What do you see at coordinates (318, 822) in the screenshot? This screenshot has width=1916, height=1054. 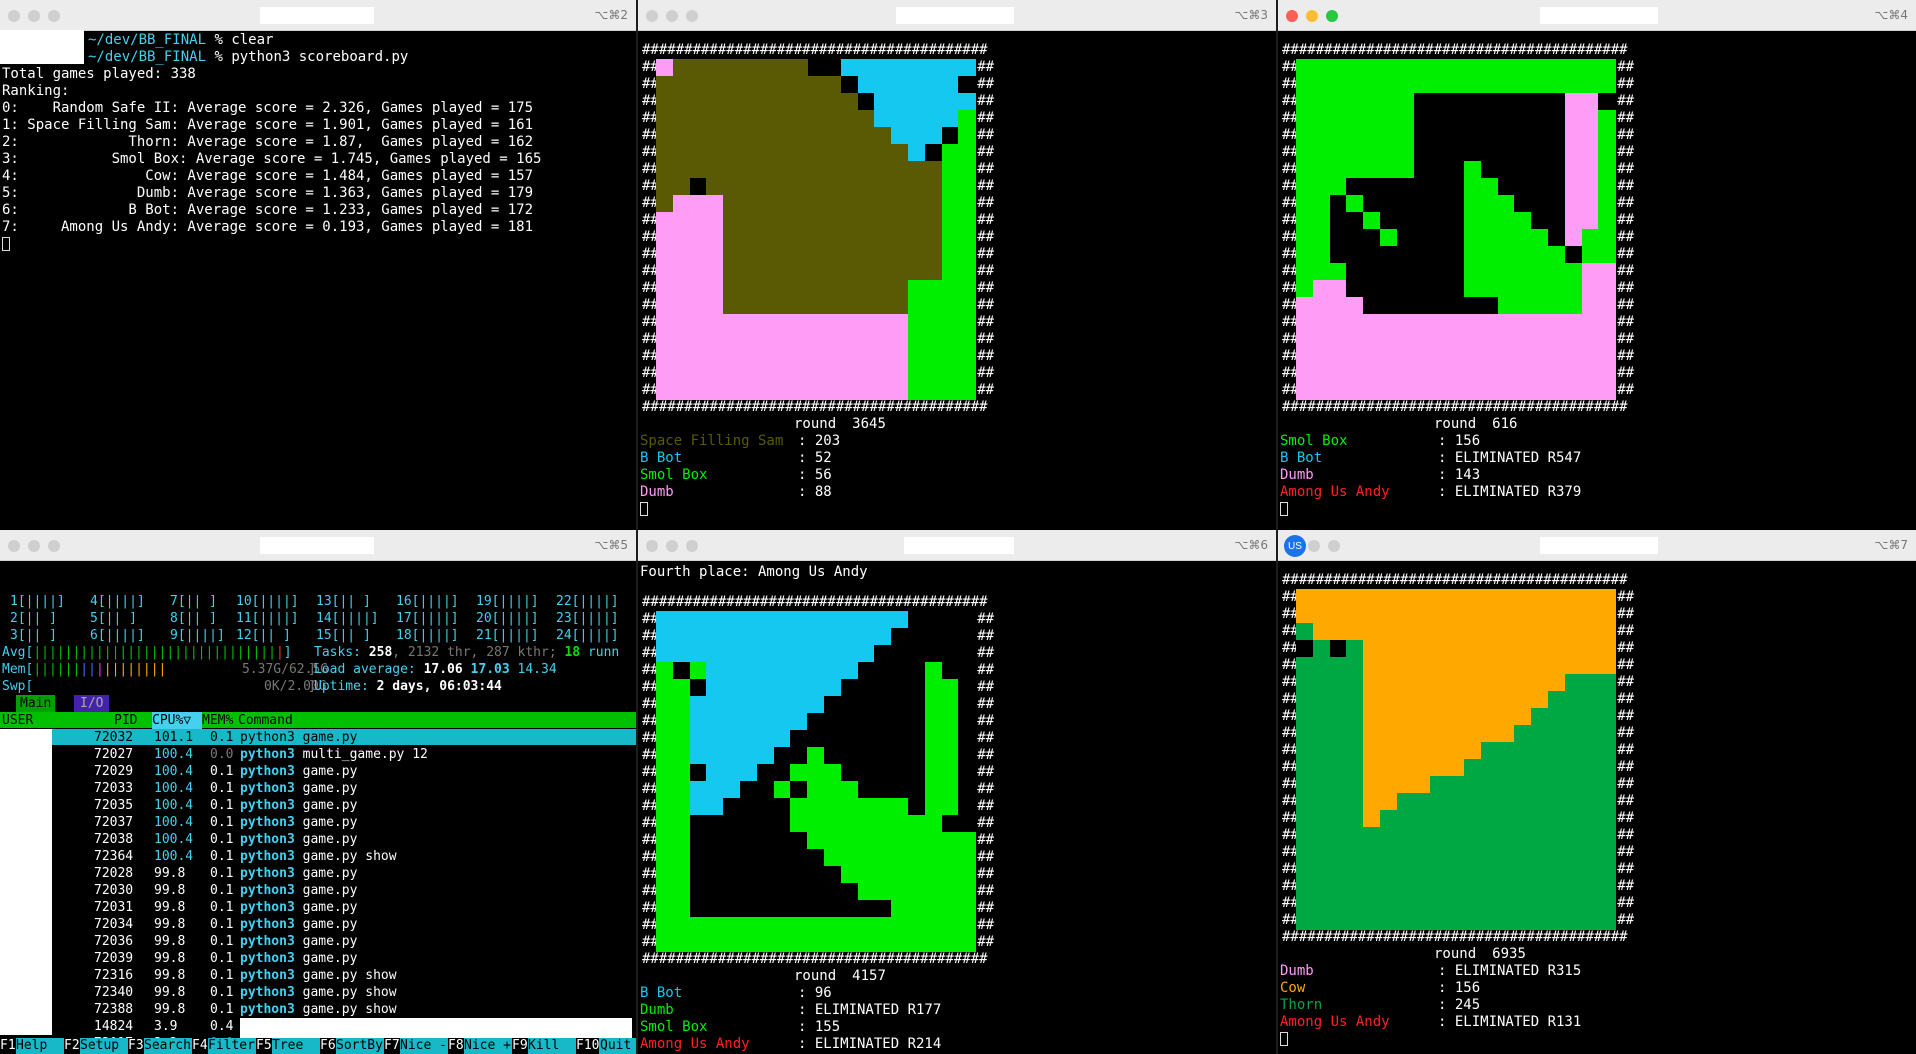 I see `table-row: 72037 100.4 0.1 python3 game.py` at bounding box center [318, 822].